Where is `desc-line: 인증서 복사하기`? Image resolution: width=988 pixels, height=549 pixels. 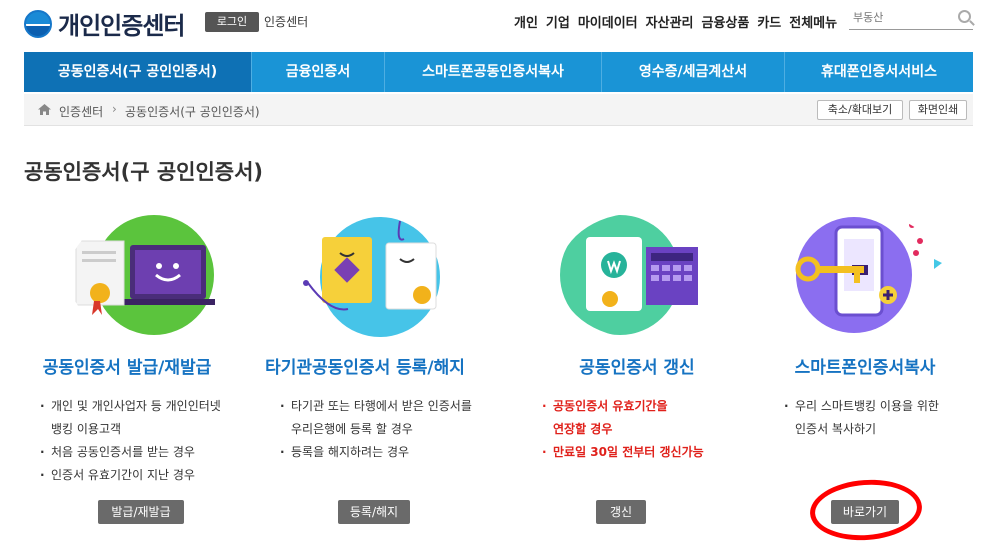 desc-line: 인증서 복사하기 is located at coordinates (836, 429).